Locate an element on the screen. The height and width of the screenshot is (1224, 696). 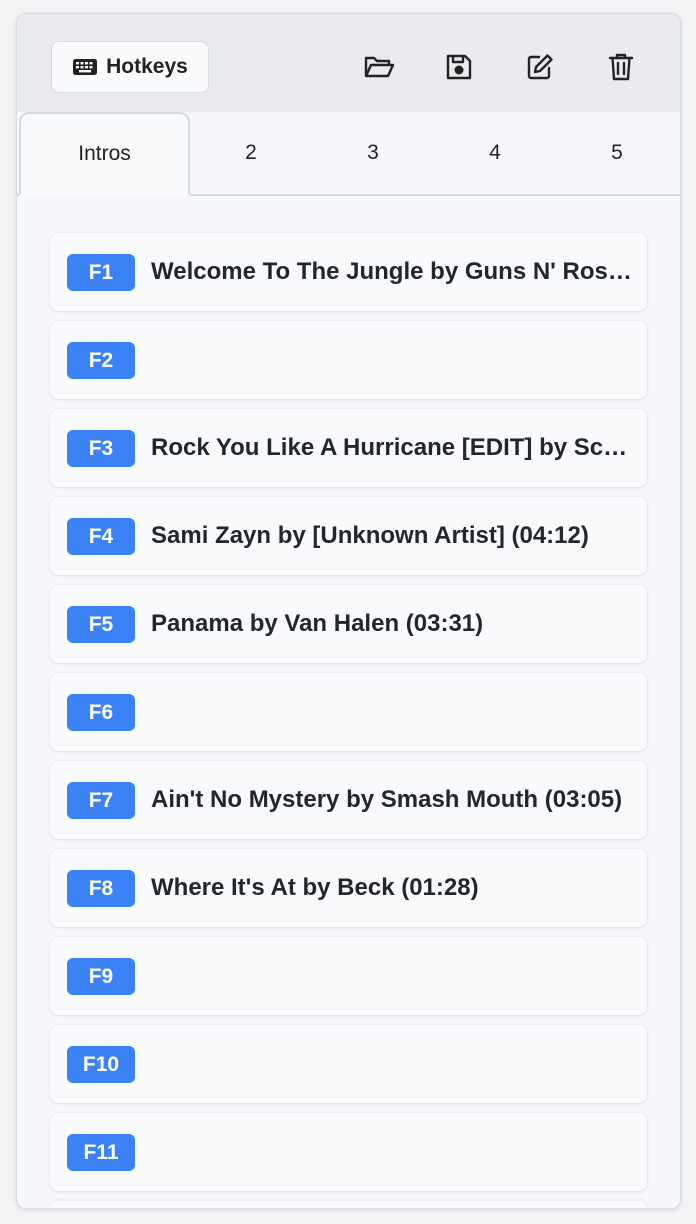
track-title: Where It's At by Beck (01:28) is located at coordinates (315, 887).